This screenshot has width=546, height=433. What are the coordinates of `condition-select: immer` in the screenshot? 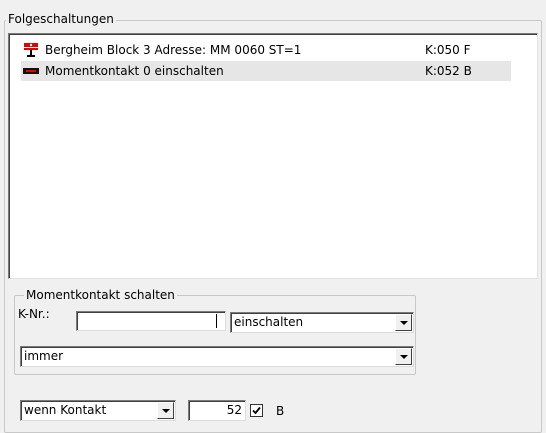 It's located at (217, 356).